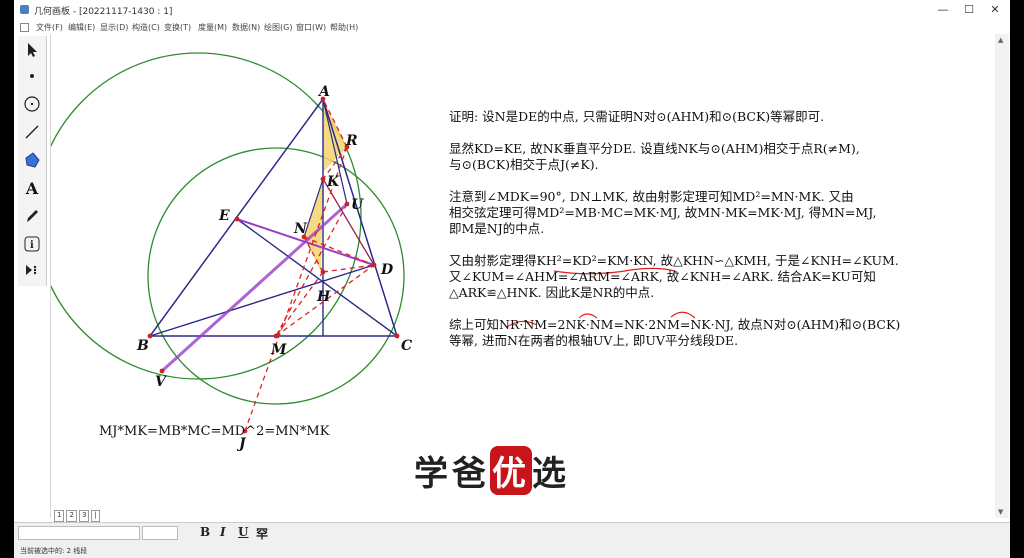  Describe the element at coordinates (246, 27) in the screenshot. I see `menu-data: 数据(N)` at that location.